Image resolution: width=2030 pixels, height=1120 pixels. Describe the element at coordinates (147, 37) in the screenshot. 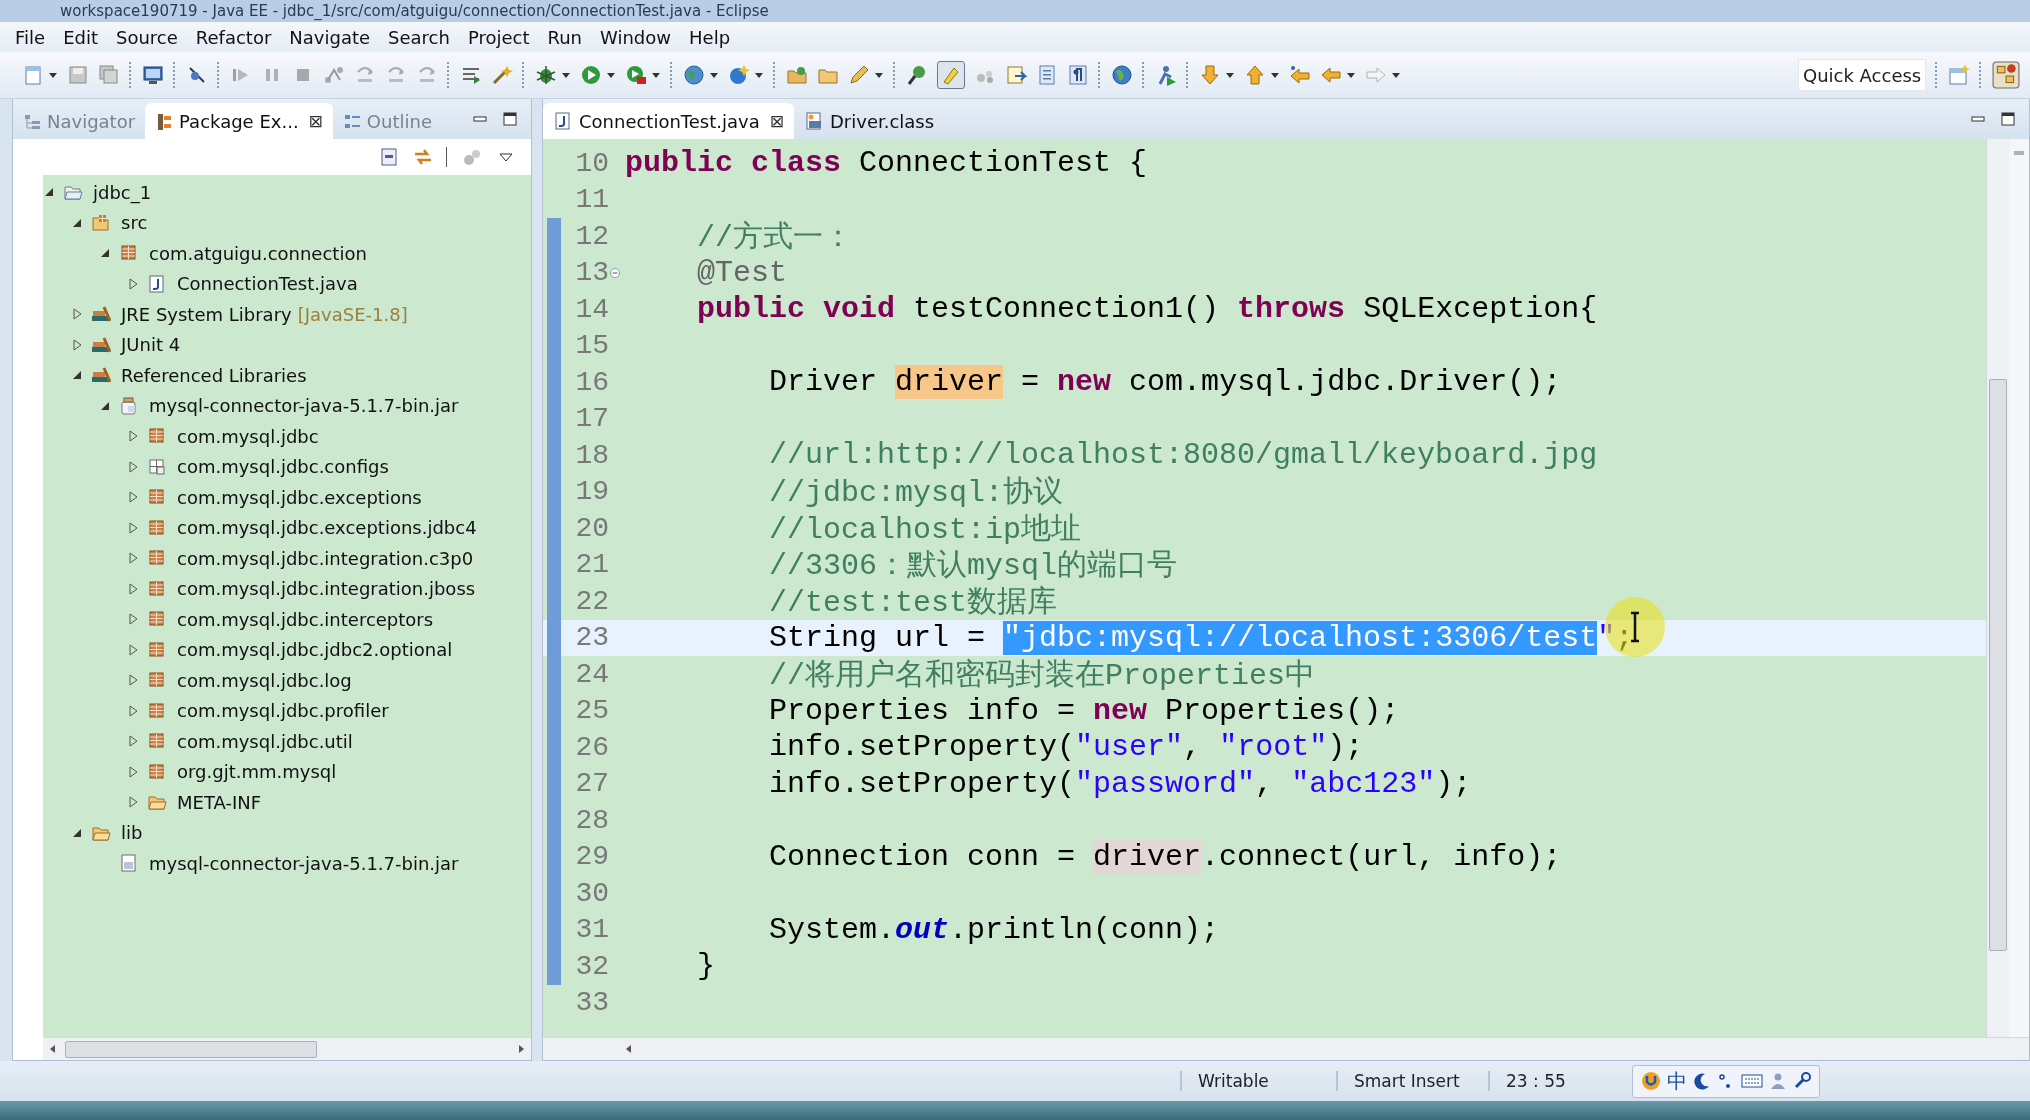

I see `menu-item: Source` at that location.